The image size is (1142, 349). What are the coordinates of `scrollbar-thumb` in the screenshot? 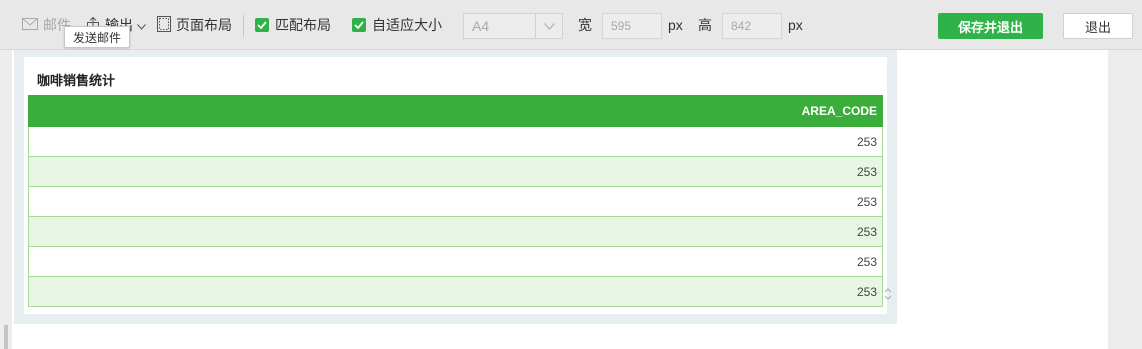 It's located at (6, 337).